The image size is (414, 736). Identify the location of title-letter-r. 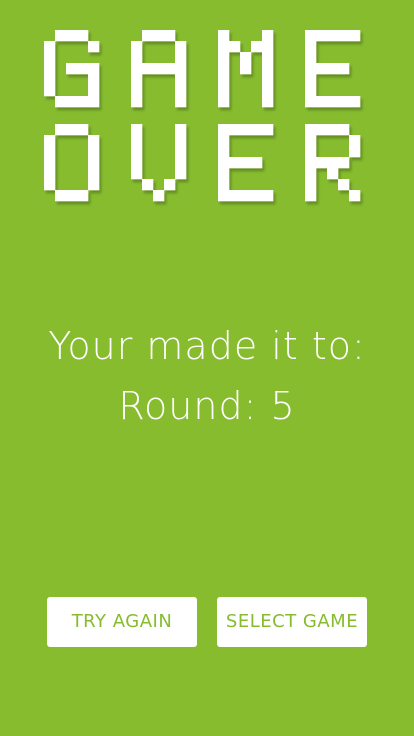
(333, 163).